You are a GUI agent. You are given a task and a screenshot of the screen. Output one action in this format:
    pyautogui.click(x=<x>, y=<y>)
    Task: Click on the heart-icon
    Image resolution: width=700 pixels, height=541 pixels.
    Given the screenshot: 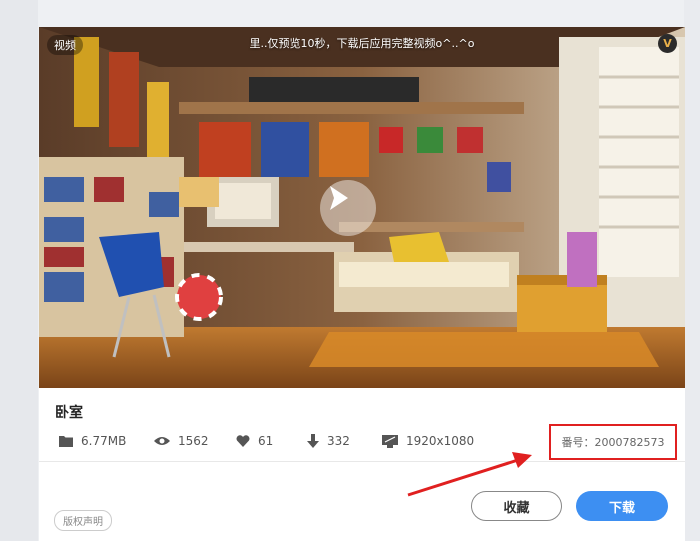 What is the action you would take?
    pyautogui.click(x=243, y=441)
    